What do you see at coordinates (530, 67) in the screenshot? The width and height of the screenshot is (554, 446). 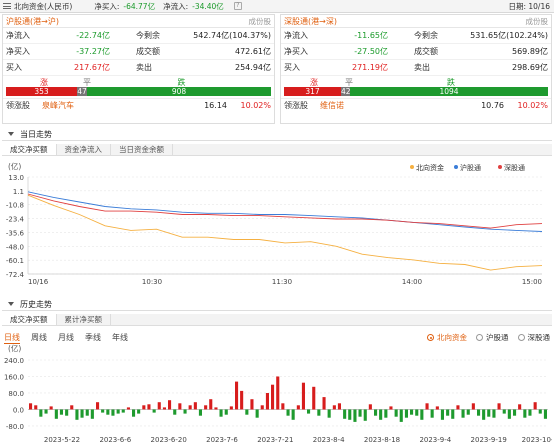 I see `row-value: 298.69亿` at bounding box center [530, 67].